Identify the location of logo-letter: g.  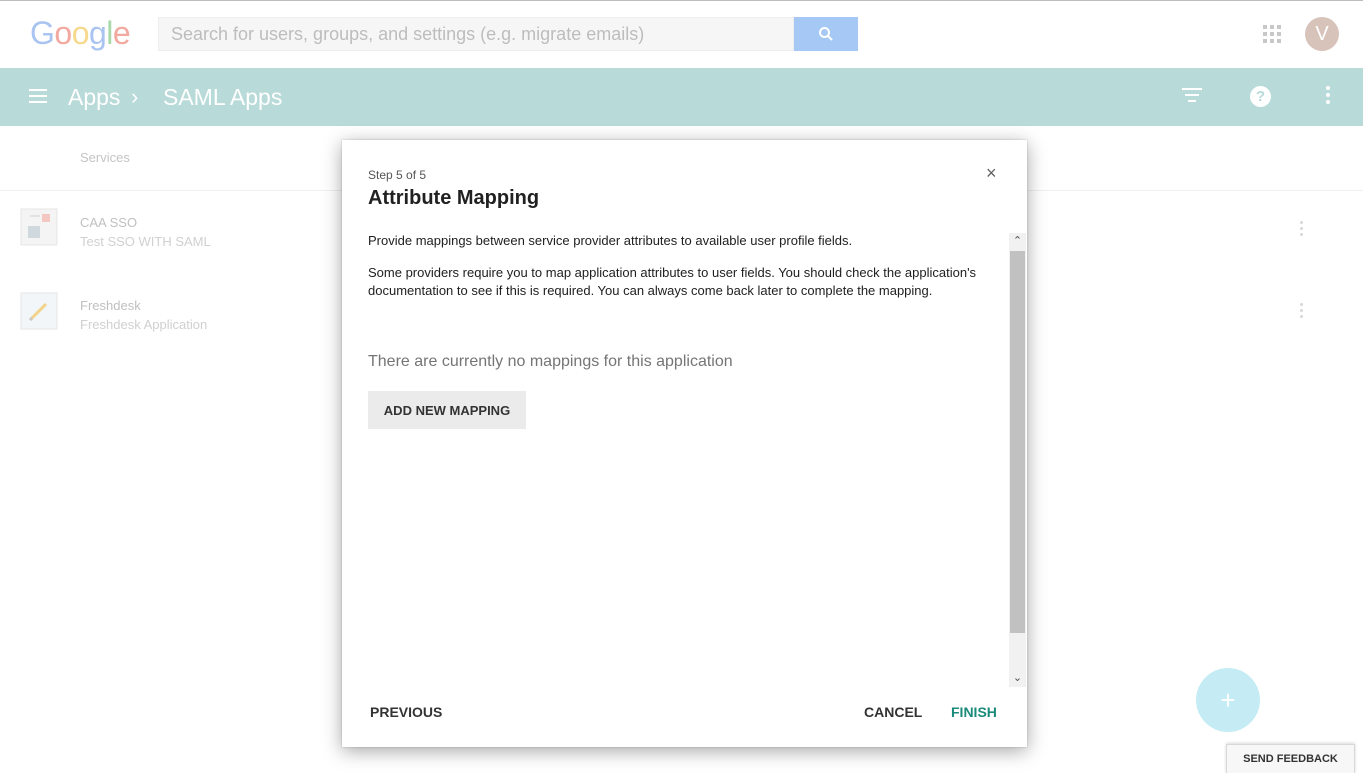
(97, 33).